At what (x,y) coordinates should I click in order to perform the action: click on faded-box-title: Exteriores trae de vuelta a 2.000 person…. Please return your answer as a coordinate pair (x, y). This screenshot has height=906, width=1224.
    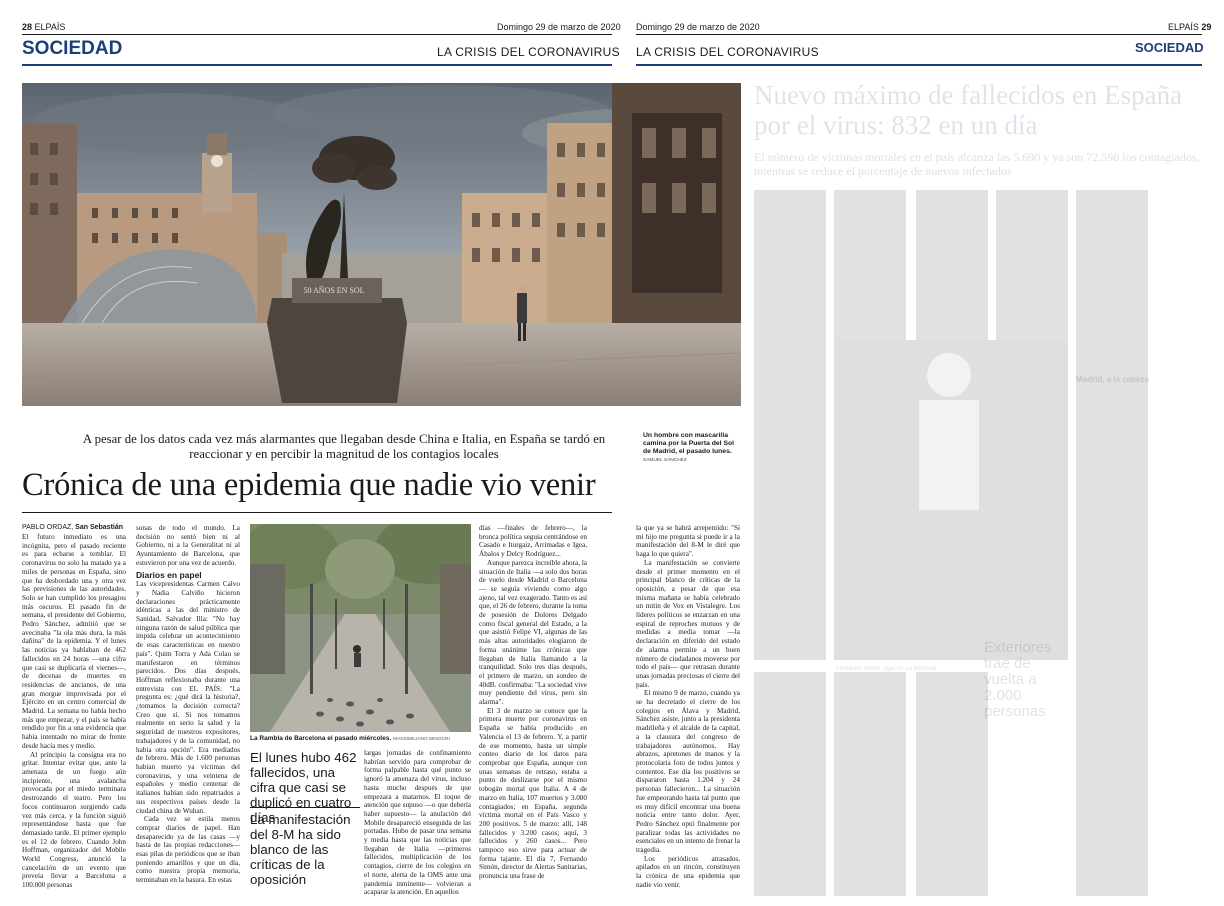
    Looking at the image, I should click on (1018, 679).